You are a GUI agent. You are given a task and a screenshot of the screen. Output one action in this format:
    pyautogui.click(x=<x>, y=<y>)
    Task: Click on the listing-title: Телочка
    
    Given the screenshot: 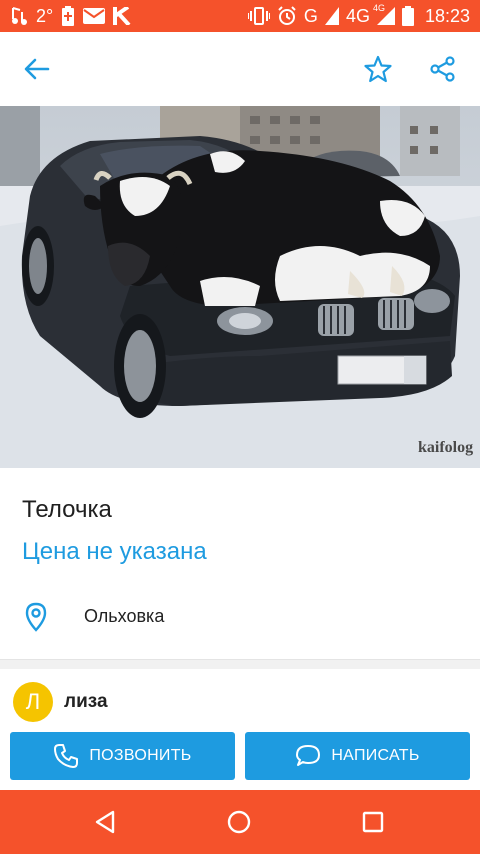 What is the action you would take?
    pyautogui.click(x=67, y=509)
    